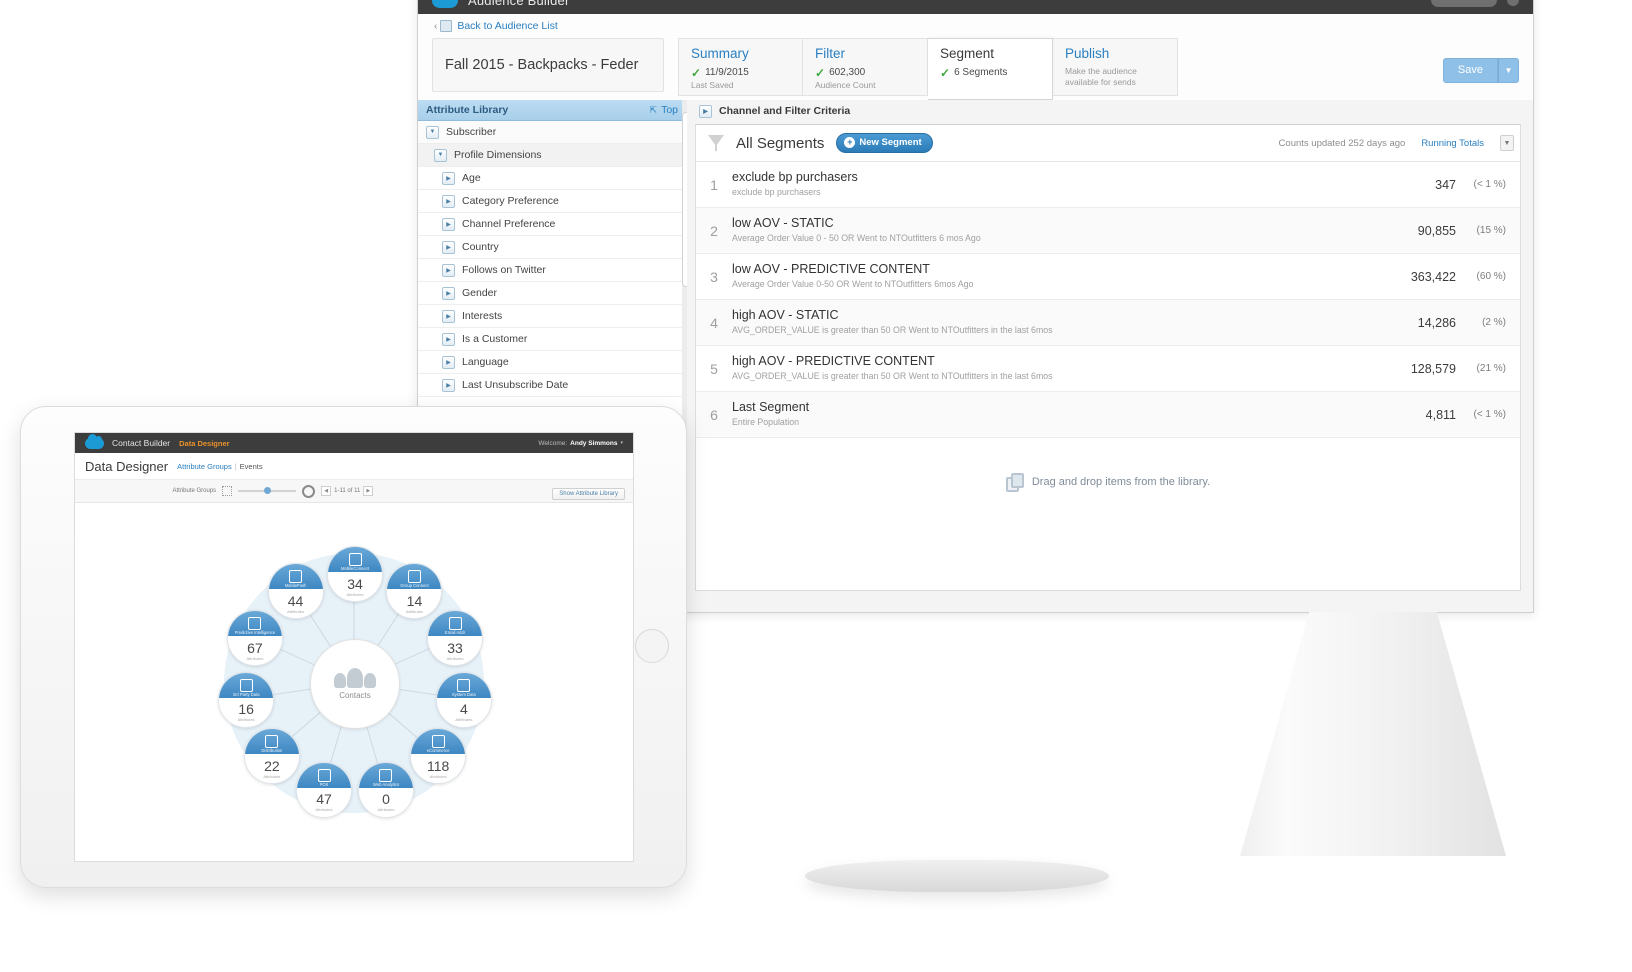  What do you see at coordinates (1489, 414) in the screenshot?
I see `segment-percent: (< 1 %)` at bounding box center [1489, 414].